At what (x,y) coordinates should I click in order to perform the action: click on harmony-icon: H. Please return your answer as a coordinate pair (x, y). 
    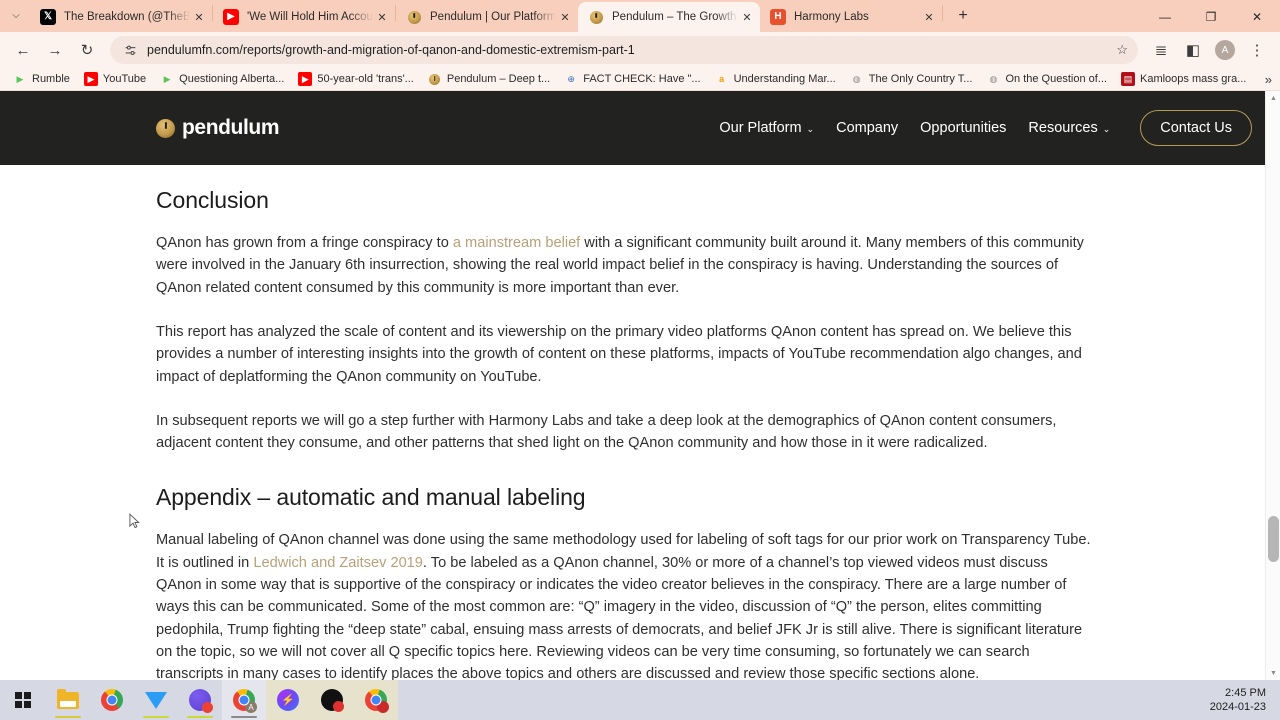
    Looking at the image, I should click on (778, 17).